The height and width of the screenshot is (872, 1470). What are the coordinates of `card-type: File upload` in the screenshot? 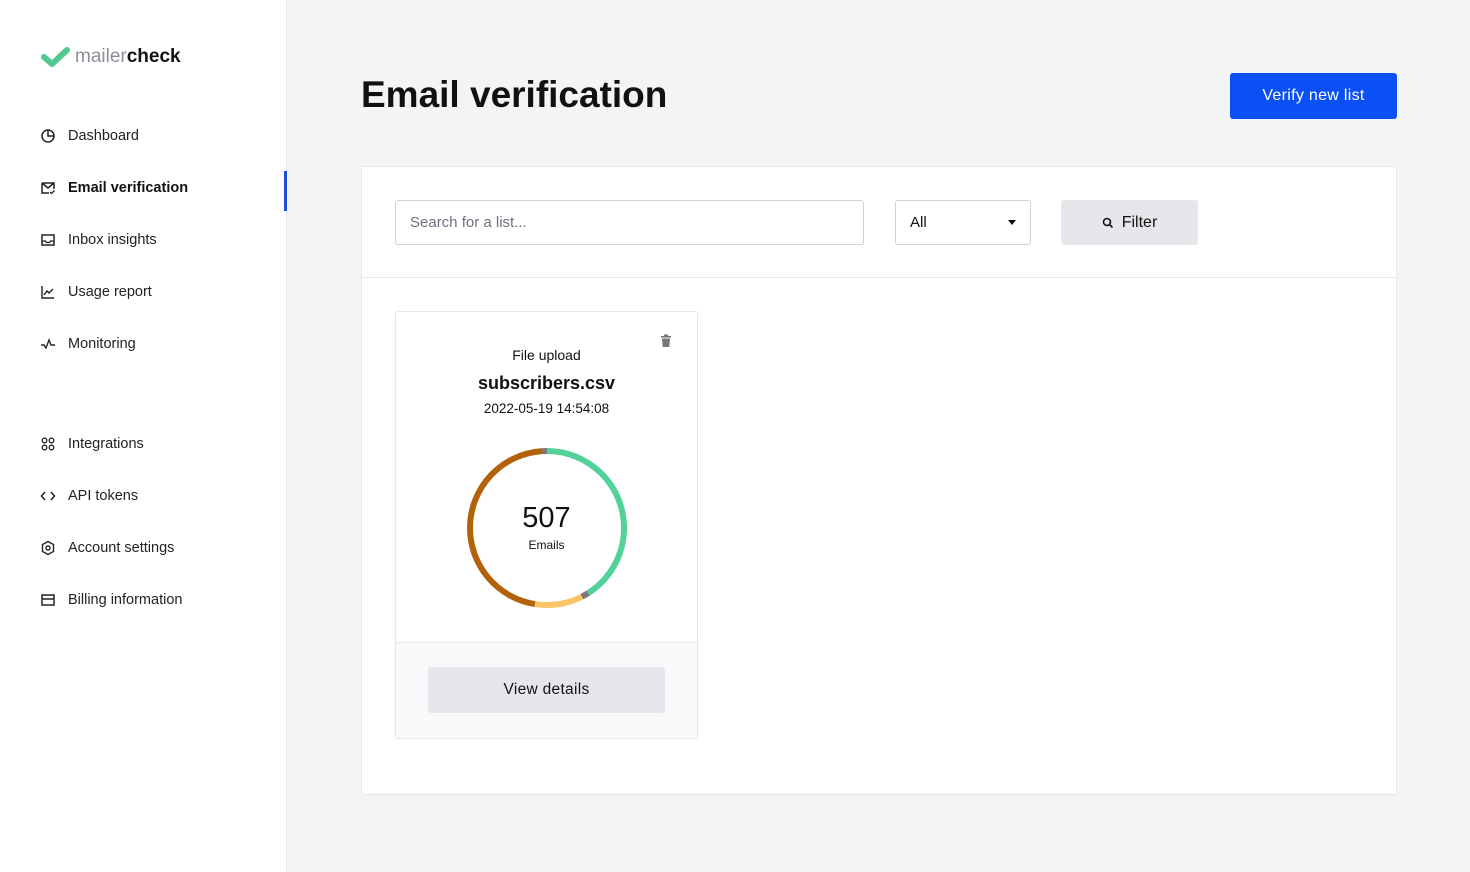 It's located at (546, 355).